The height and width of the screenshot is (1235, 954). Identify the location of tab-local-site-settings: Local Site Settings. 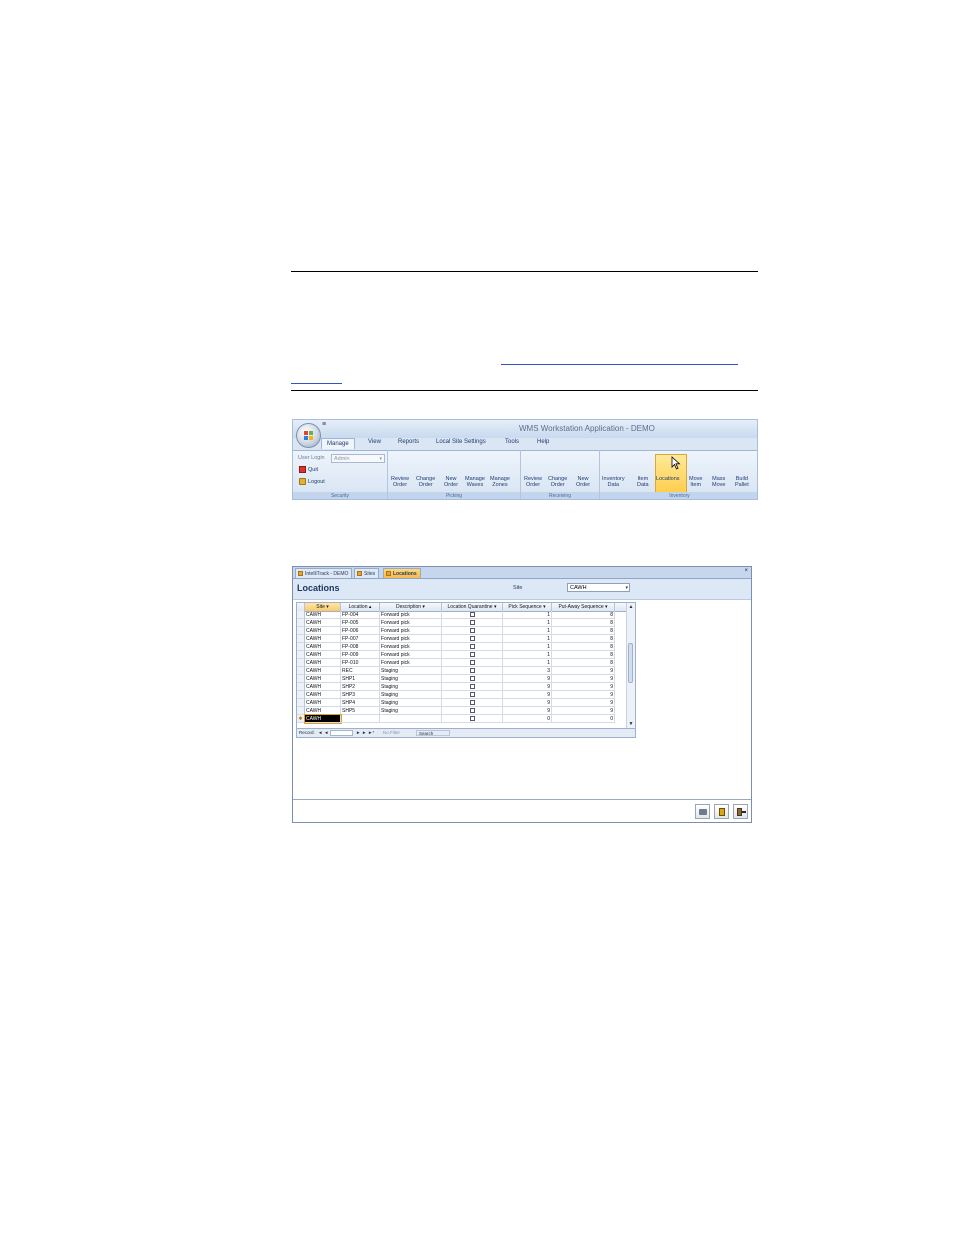
(461, 442).